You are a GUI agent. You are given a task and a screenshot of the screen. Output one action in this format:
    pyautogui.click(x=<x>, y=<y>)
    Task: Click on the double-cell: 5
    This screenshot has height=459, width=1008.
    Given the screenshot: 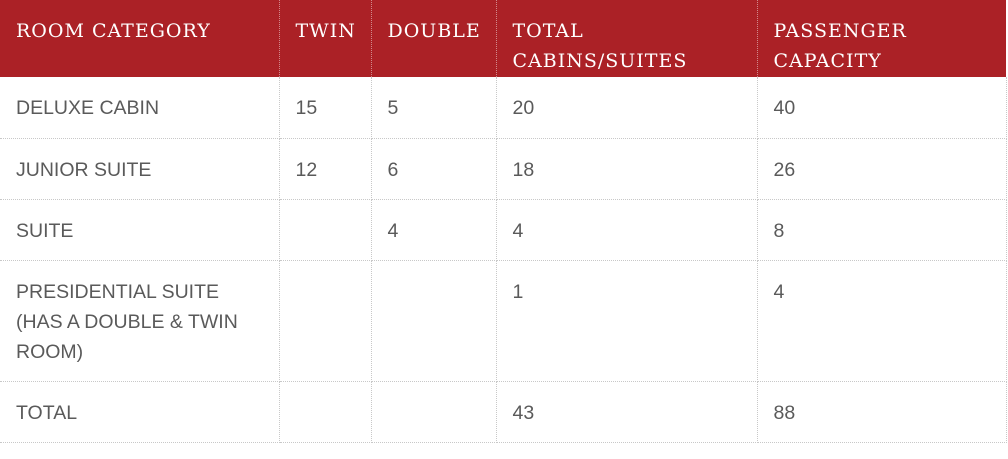 What is the action you would take?
    pyautogui.click(x=434, y=108)
    